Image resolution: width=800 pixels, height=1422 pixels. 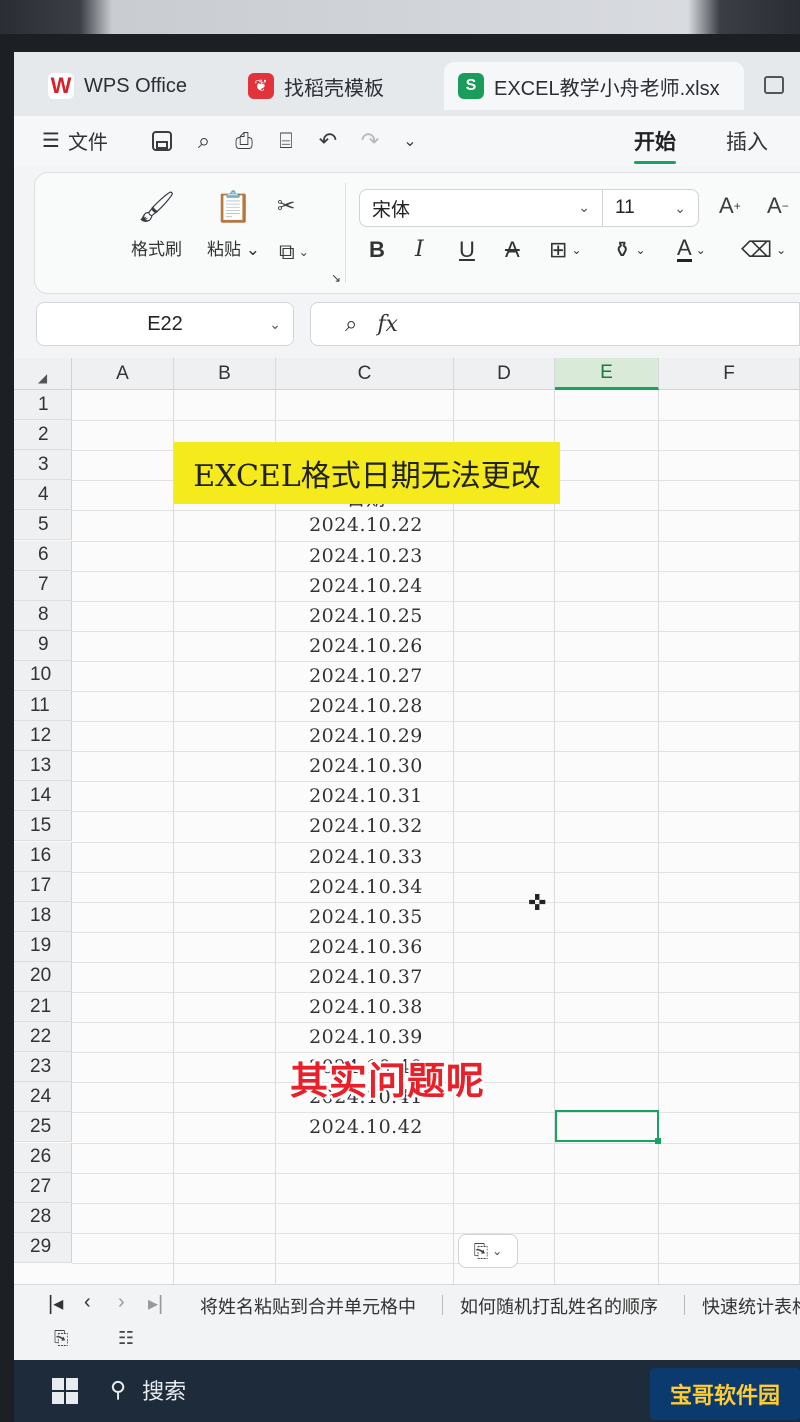 What do you see at coordinates (308, 1306) in the screenshot?
I see `sheet-tab: 将姓名粘贴到合并单元格中` at bounding box center [308, 1306].